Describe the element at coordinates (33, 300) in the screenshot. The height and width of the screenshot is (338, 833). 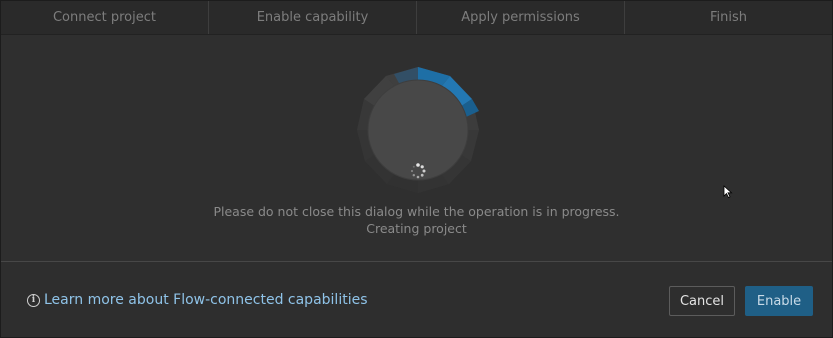
I see `info-icon: i` at that location.